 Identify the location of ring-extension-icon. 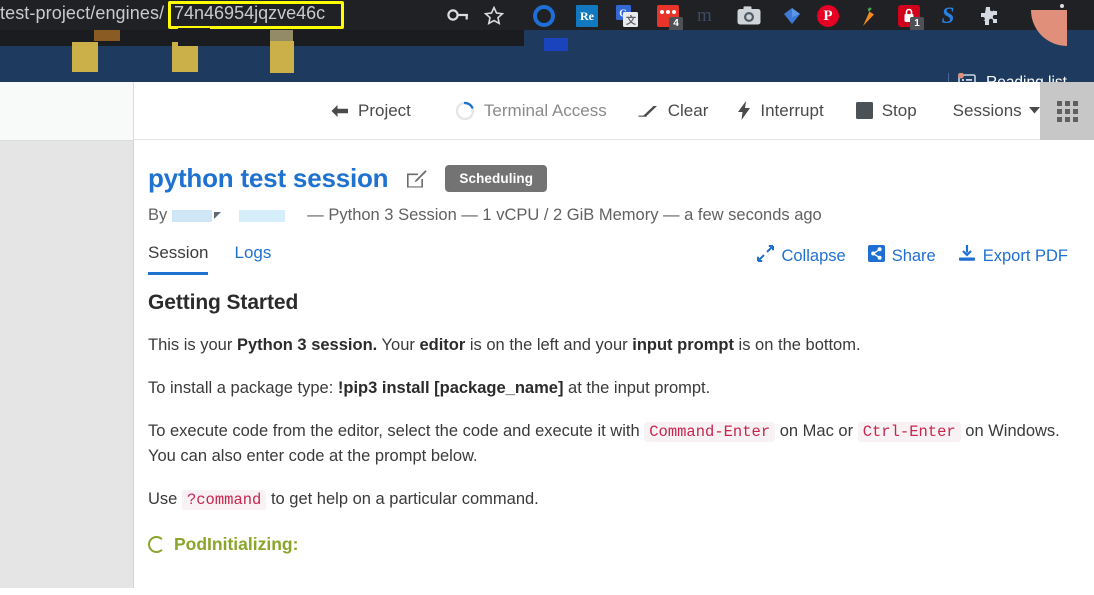
(544, 16).